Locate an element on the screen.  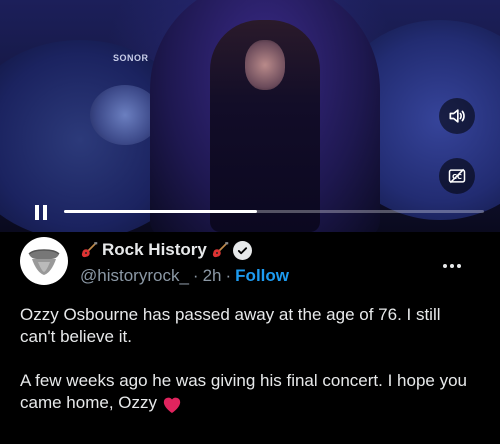
volume-button is located at coordinates (457, 116).